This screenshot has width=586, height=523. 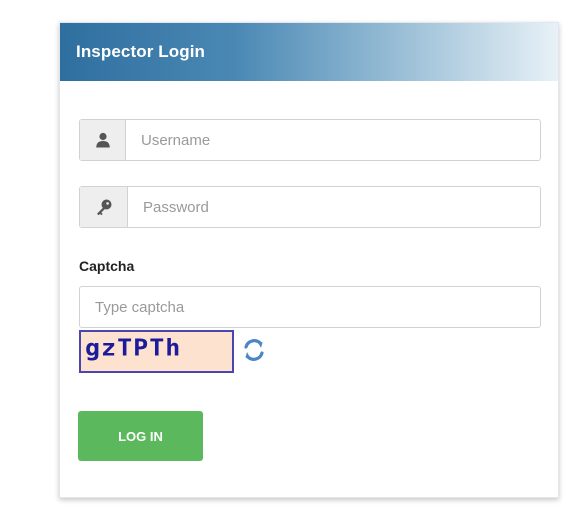 What do you see at coordinates (309, 52) in the screenshot?
I see `panel-header: Inspector Login` at bounding box center [309, 52].